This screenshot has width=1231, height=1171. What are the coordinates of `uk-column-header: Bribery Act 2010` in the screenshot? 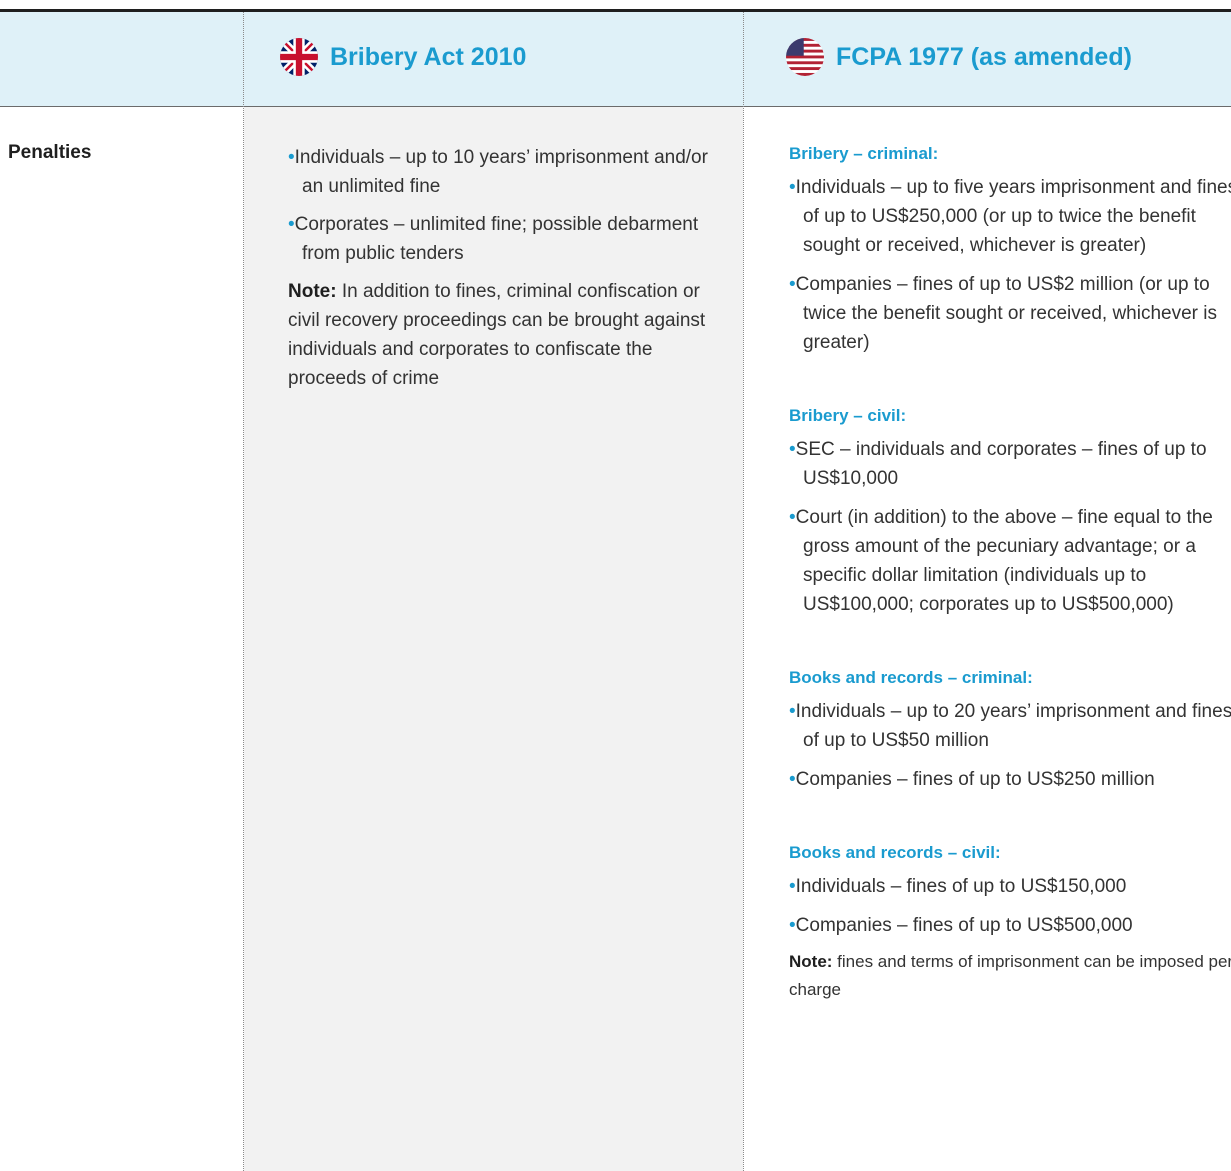 It's located at (403, 57).